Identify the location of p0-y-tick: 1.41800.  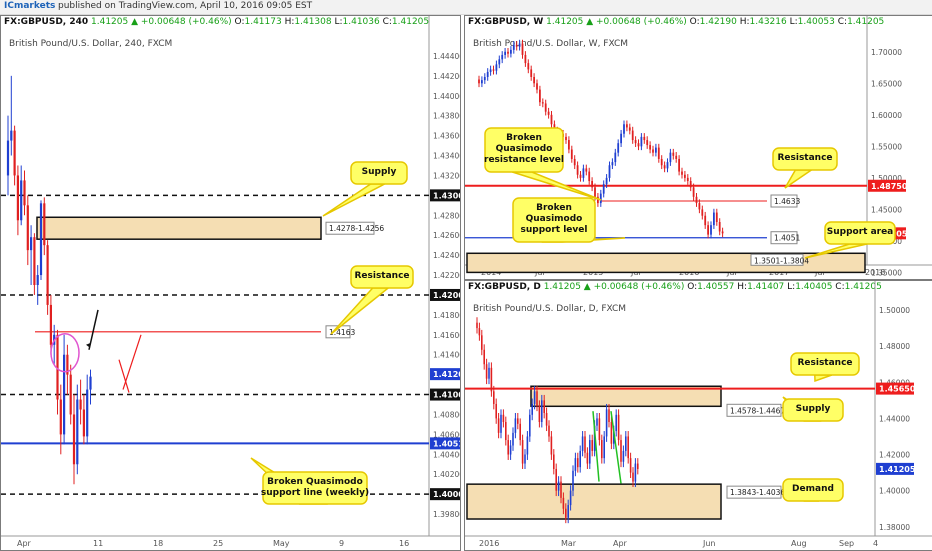
(446, 315).